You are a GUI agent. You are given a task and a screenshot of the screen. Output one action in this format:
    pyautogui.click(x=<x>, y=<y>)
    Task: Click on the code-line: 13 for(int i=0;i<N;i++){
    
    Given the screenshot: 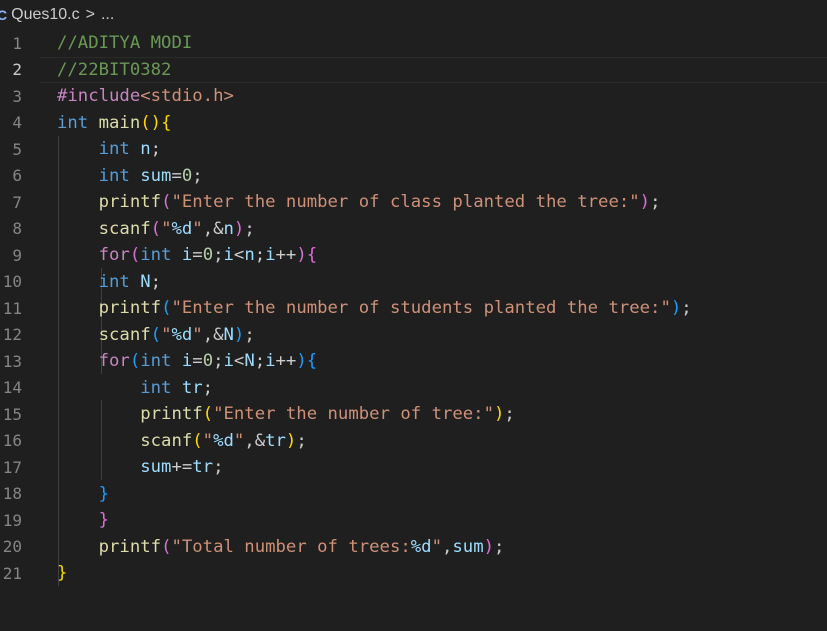 What is the action you would take?
    pyautogui.click(x=413, y=361)
    